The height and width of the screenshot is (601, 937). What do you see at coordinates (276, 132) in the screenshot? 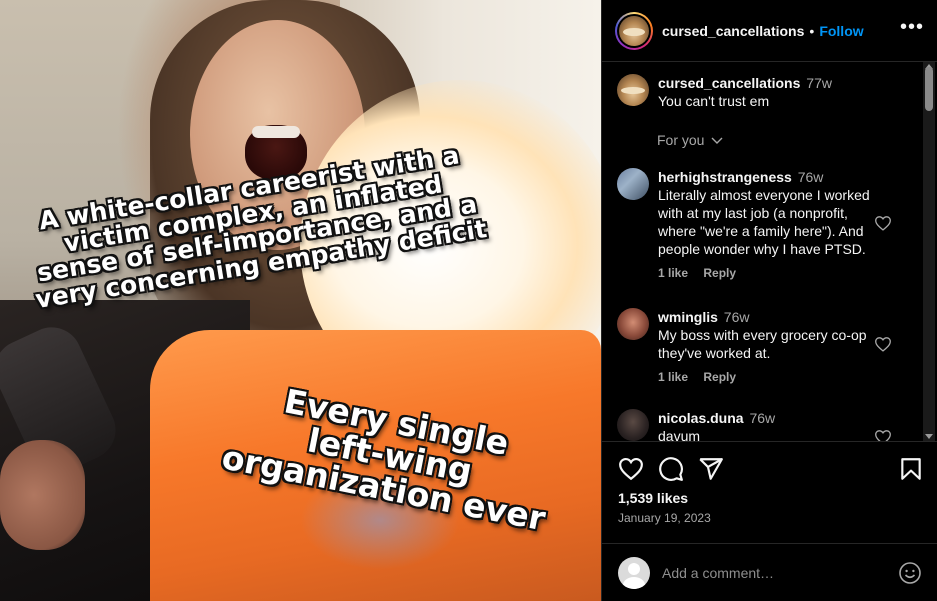
I see `photo-teeth` at bounding box center [276, 132].